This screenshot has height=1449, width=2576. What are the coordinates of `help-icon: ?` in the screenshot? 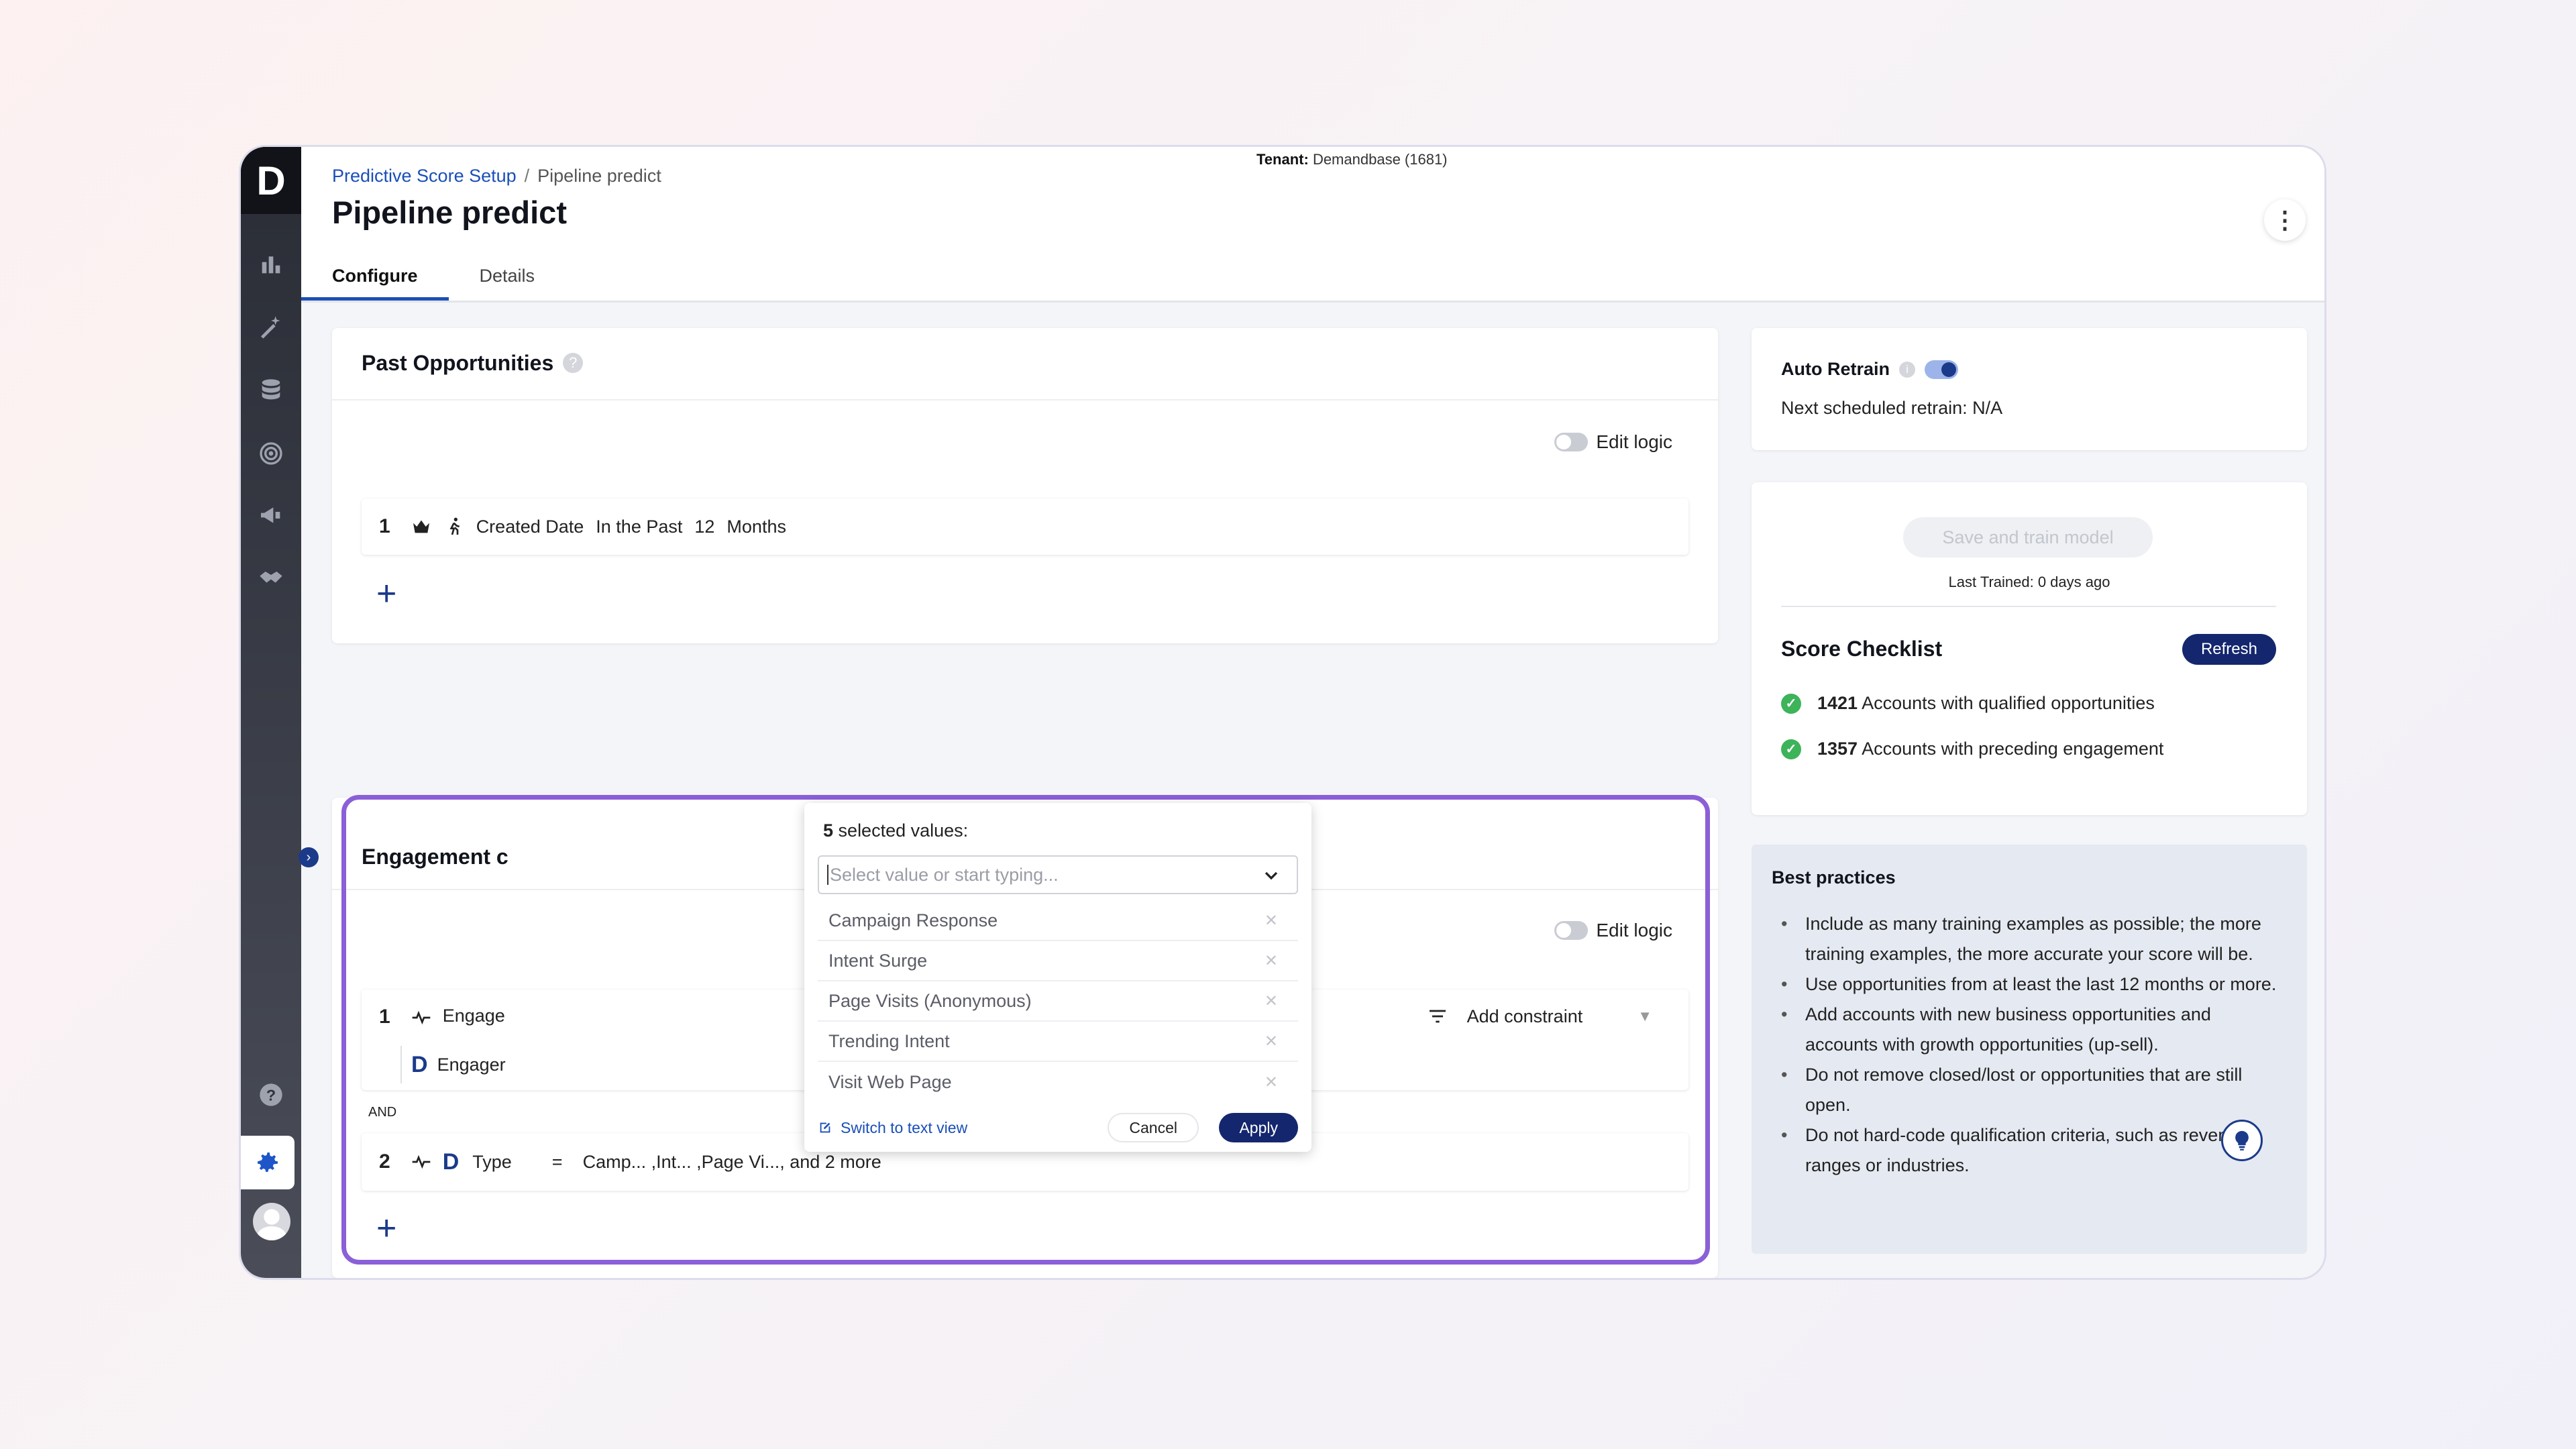 It's located at (271, 1094).